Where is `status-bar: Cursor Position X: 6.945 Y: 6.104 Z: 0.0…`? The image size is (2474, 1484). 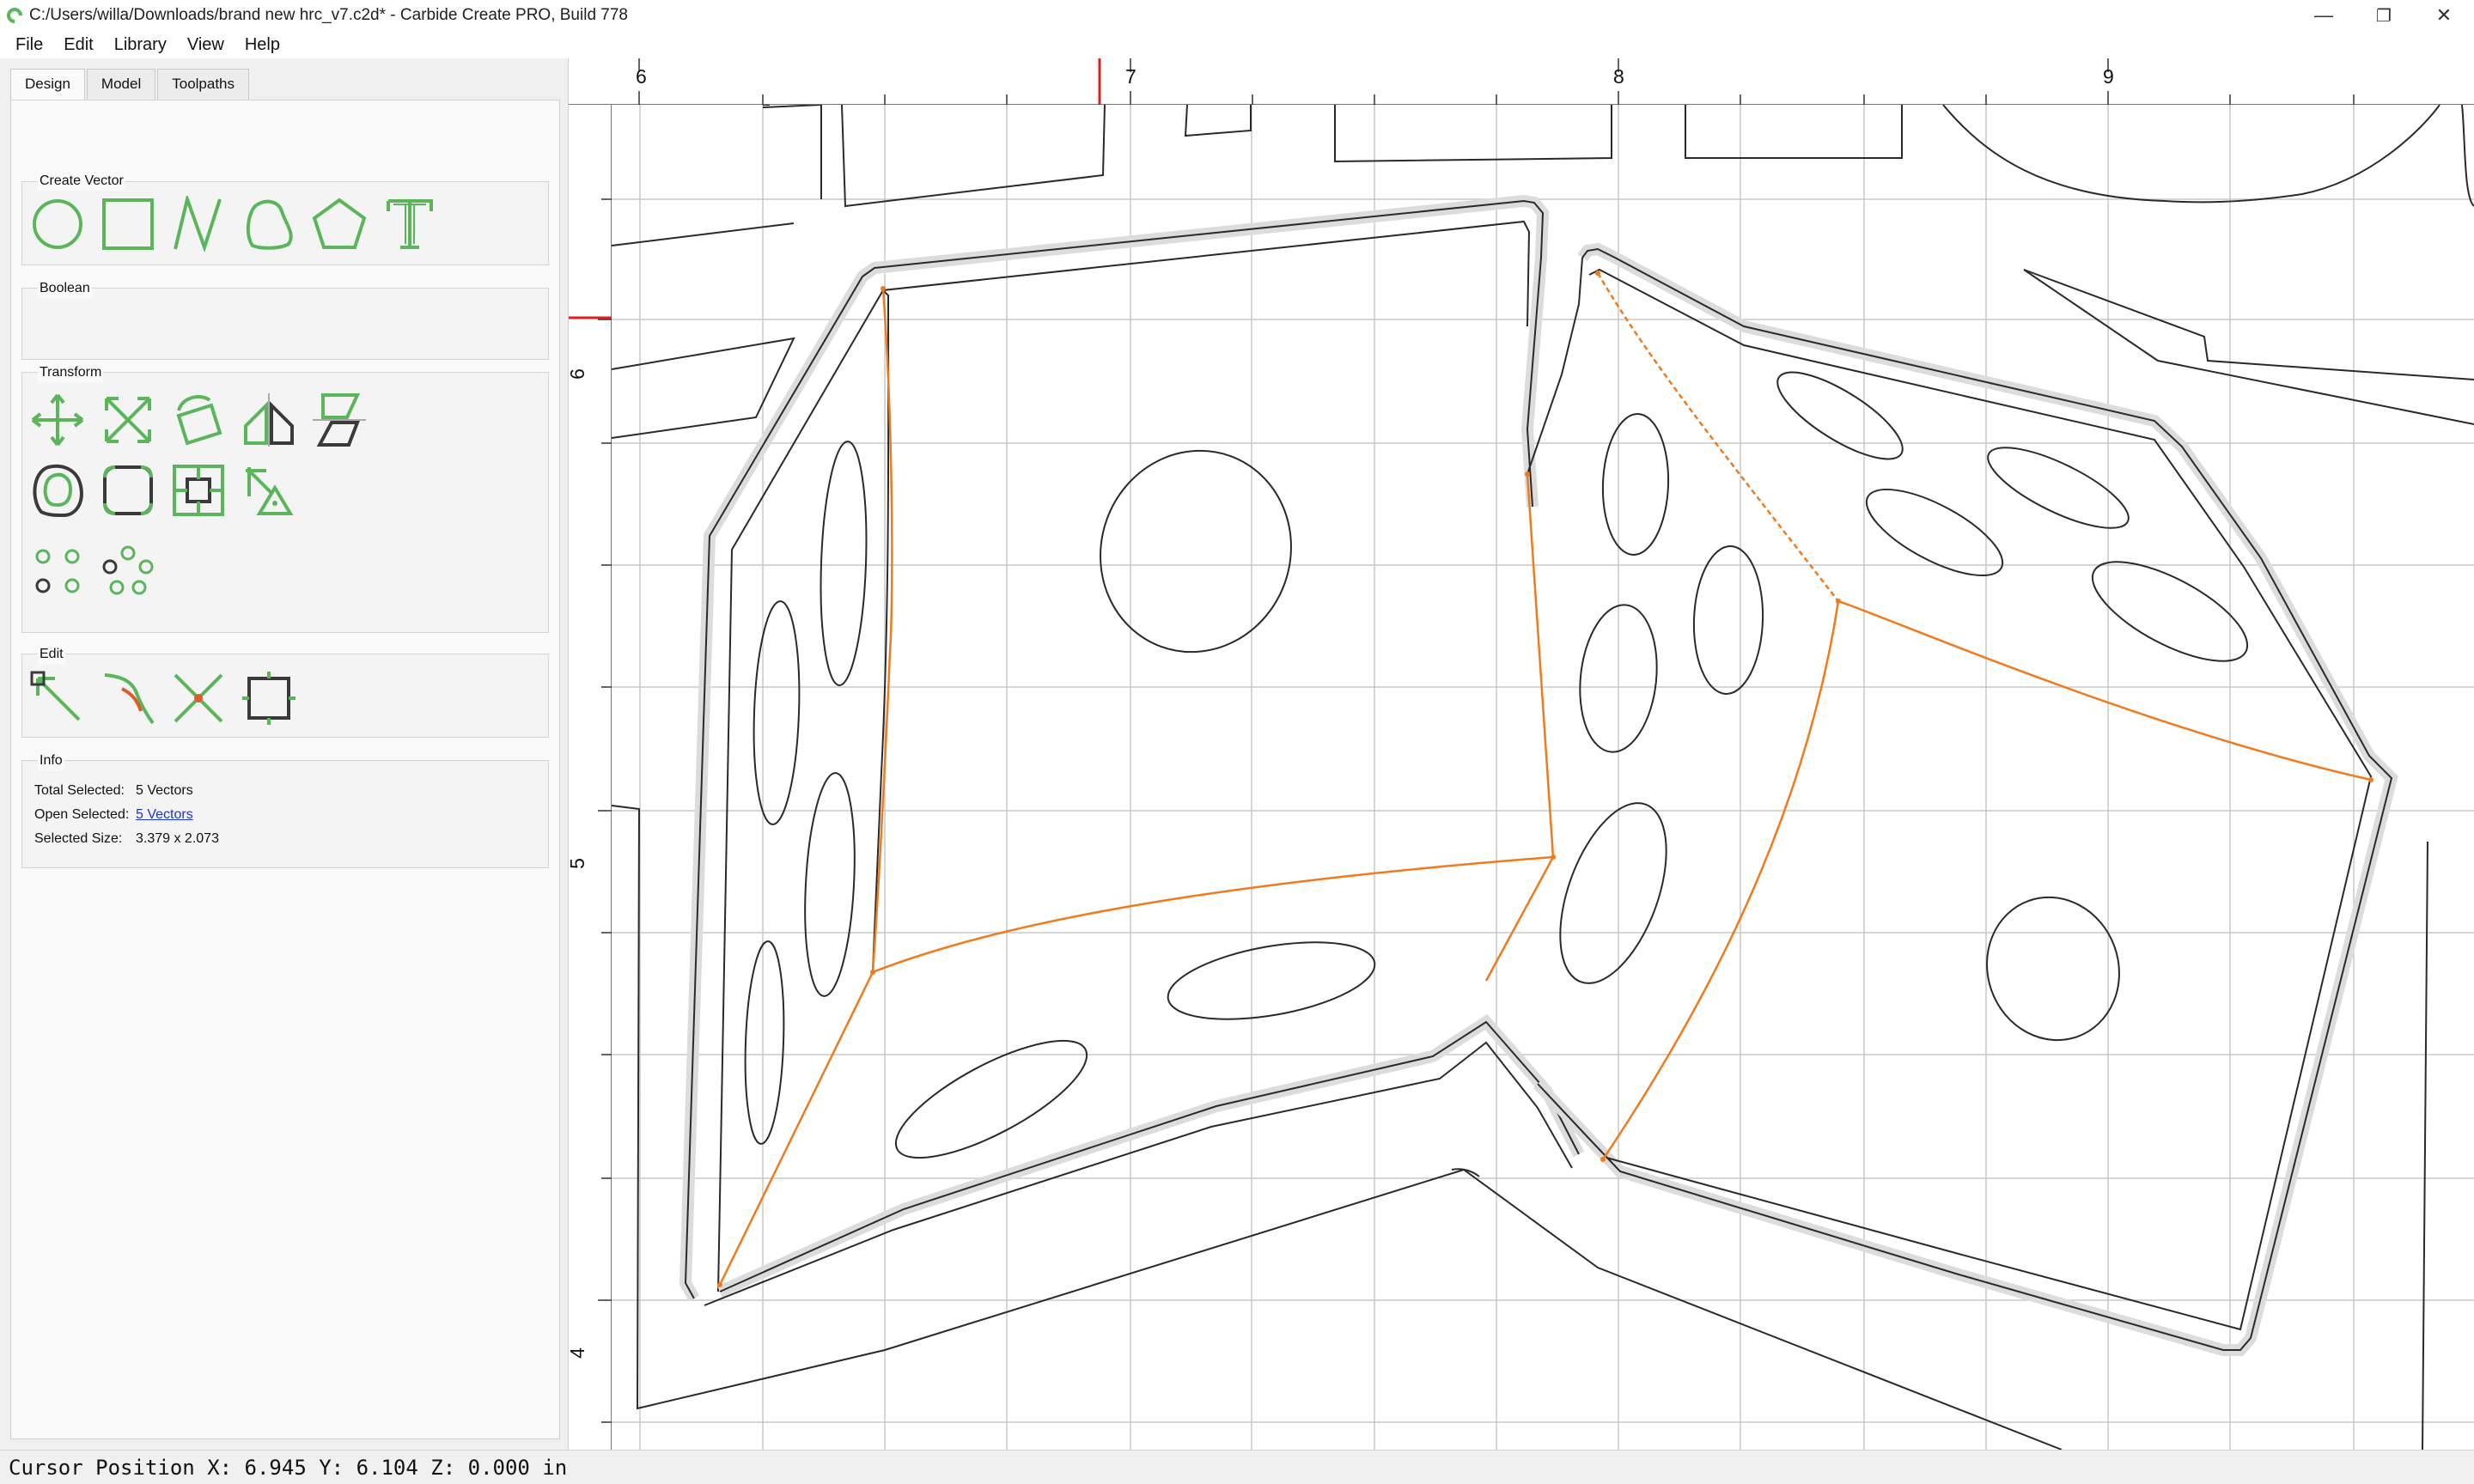
status-bar: Cursor Position X: 6.945 Y: 6.104 Z: 0.0… is located at coordinates (1237, 1467).